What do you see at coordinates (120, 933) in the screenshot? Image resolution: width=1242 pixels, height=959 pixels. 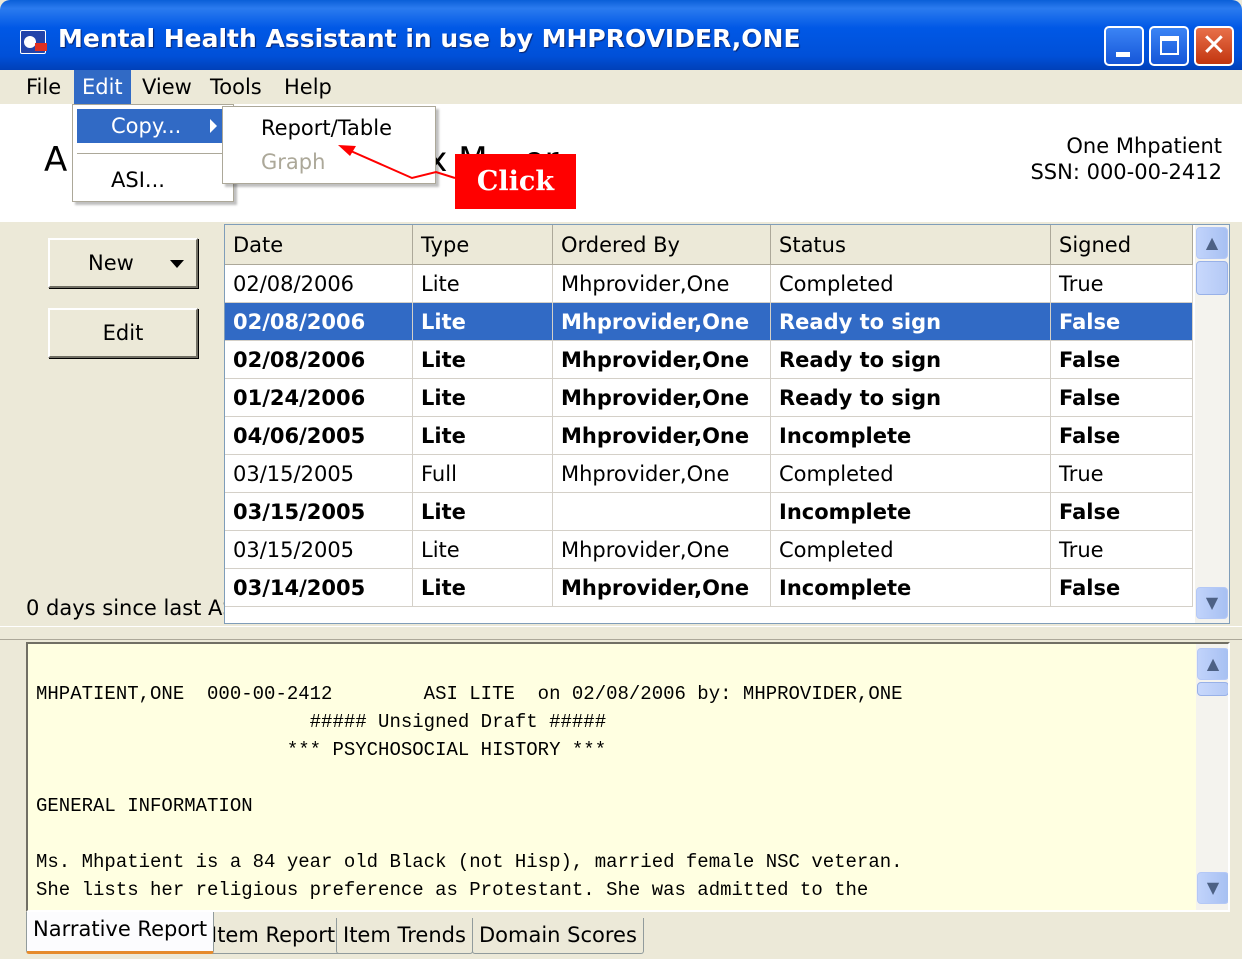 I see `tab-narrative-report: Narrative Report` at bounding box center [120, 933].